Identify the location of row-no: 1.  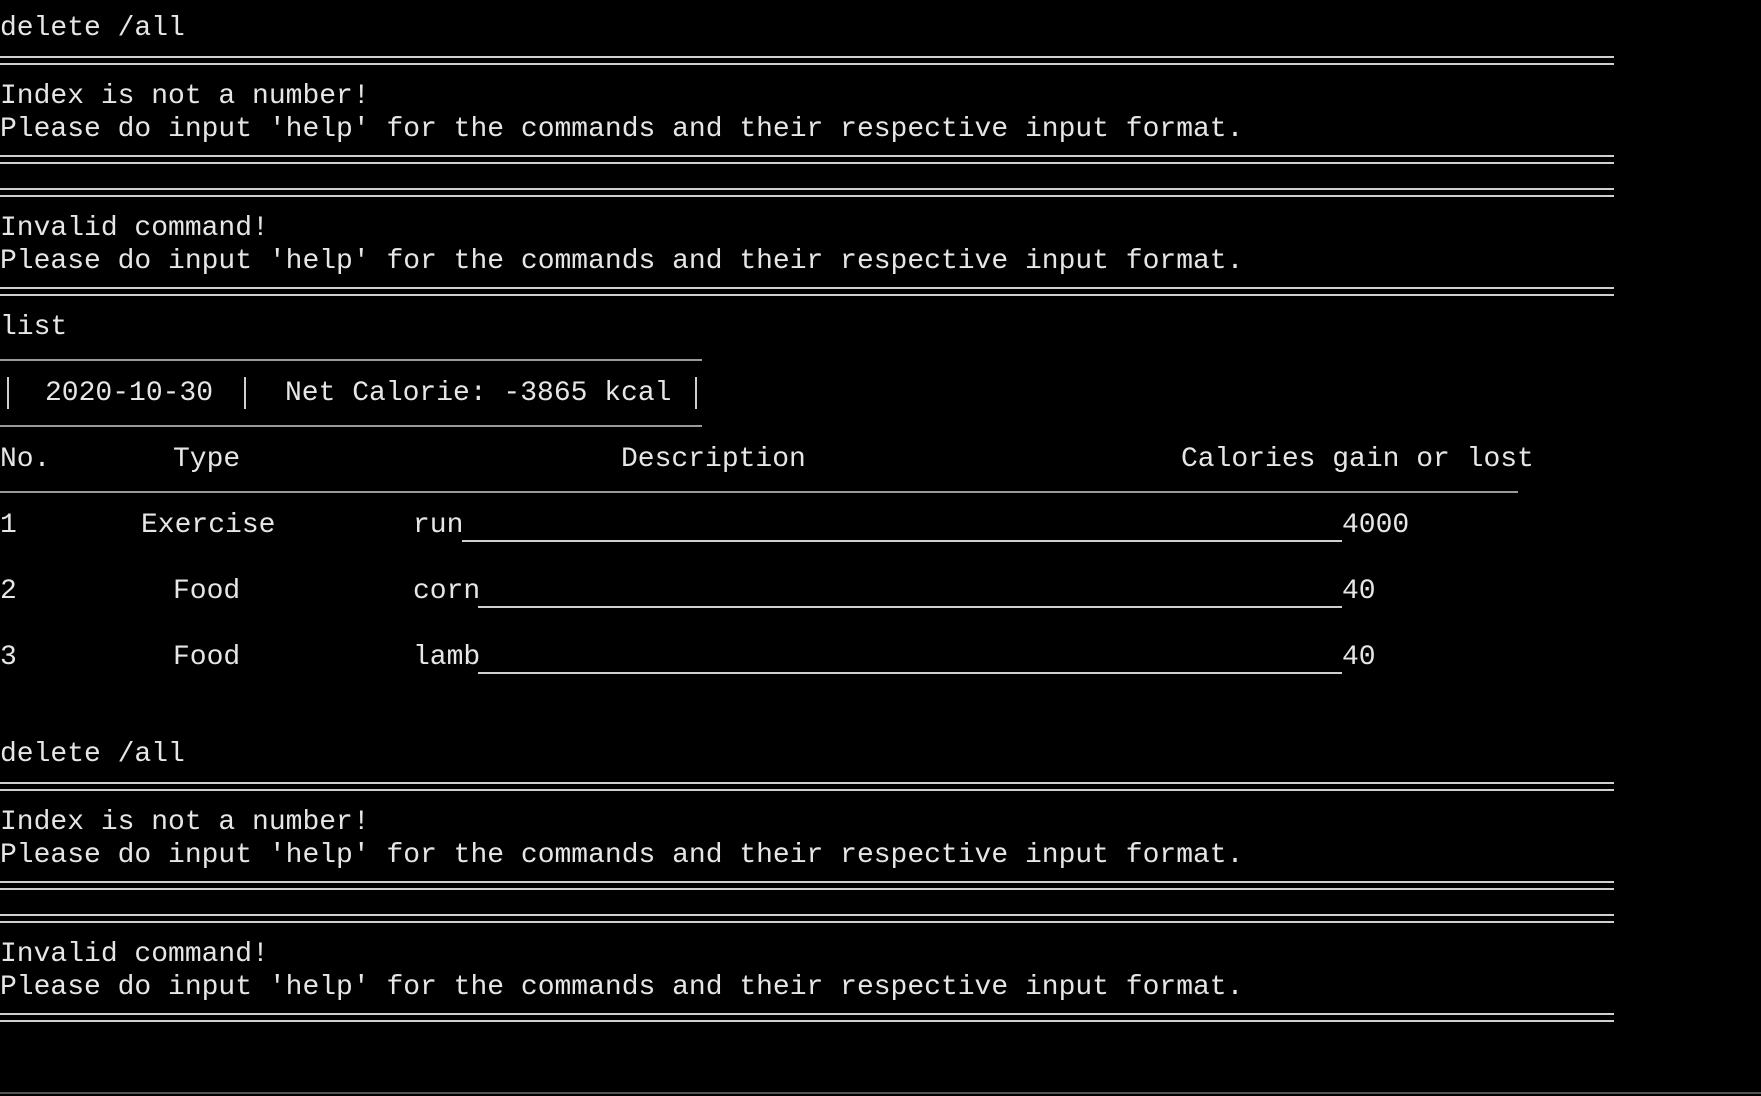
(8, 525).